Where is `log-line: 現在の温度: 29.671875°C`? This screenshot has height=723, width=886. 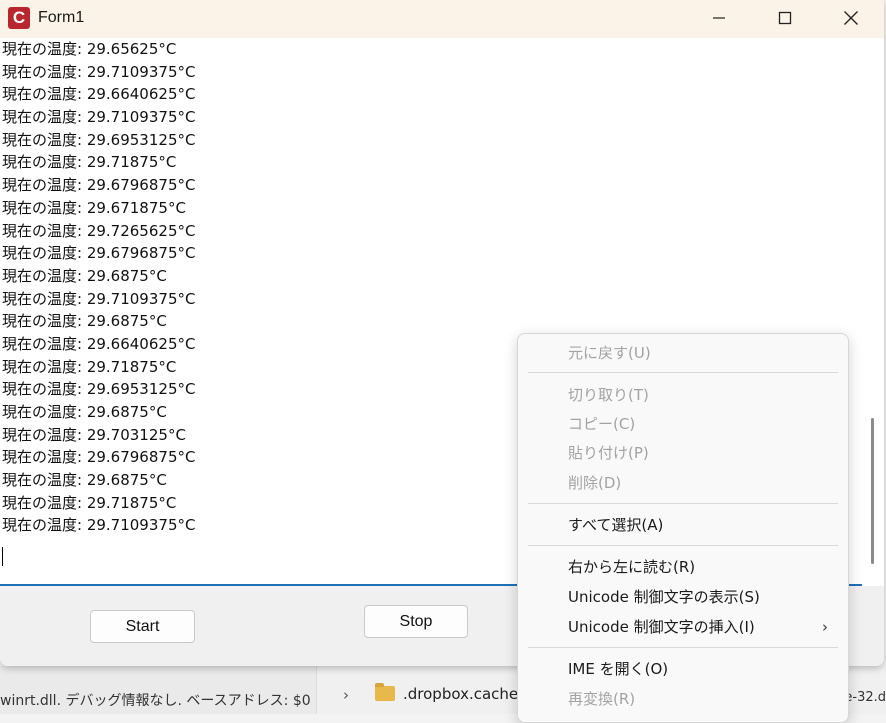 log-line: 現在の温度: 29.671875°C is located at coordinates (94, 207).